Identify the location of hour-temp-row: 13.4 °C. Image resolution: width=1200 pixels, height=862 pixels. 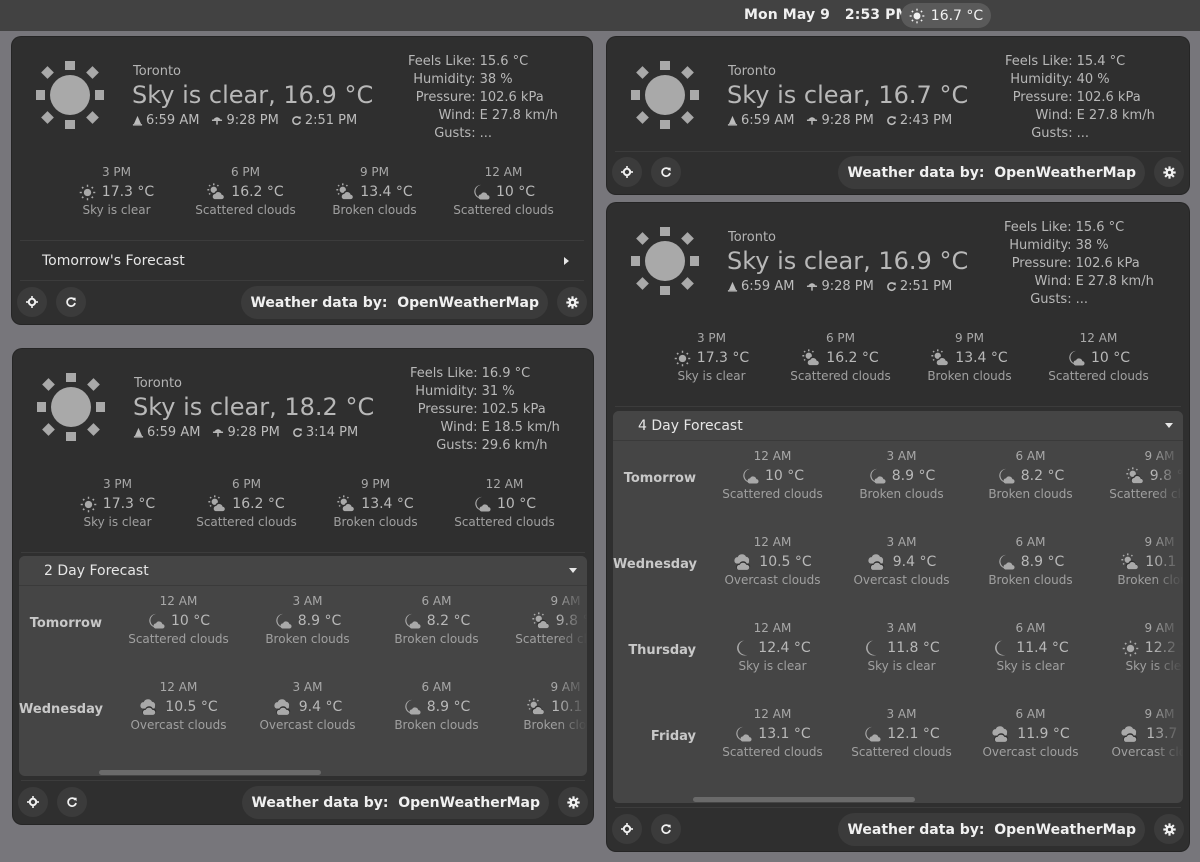
(374, 192).